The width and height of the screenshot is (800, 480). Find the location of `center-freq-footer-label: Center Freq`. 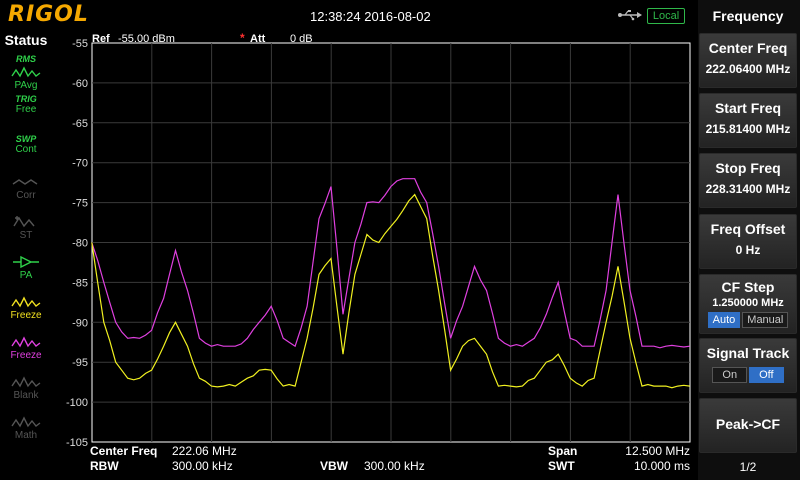

center-freq-footer-label: Center Freq is located at coordinates (123, 451).